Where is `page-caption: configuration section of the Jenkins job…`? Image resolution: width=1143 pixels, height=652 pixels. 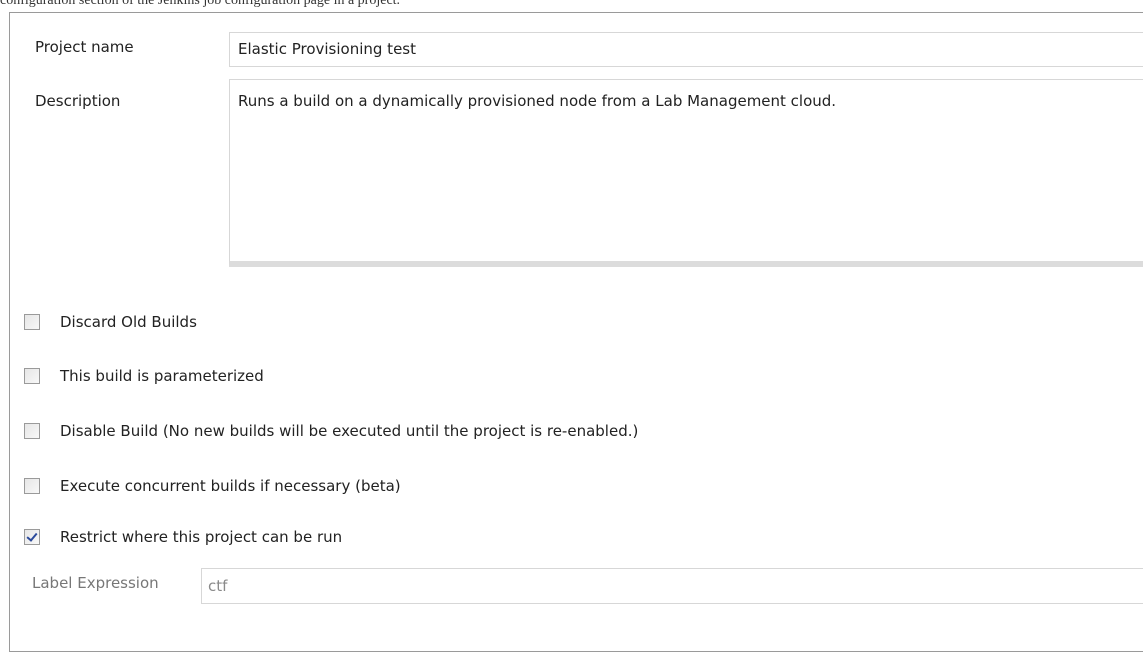 page-caption: configuration section of the Jenkins job… is located at coordinates (200, 4).